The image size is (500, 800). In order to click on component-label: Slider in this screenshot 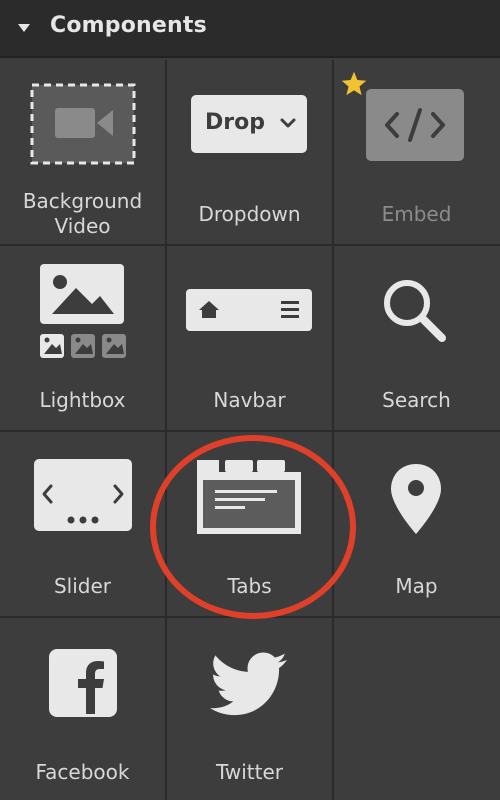, I will do `click(82, 586)`.